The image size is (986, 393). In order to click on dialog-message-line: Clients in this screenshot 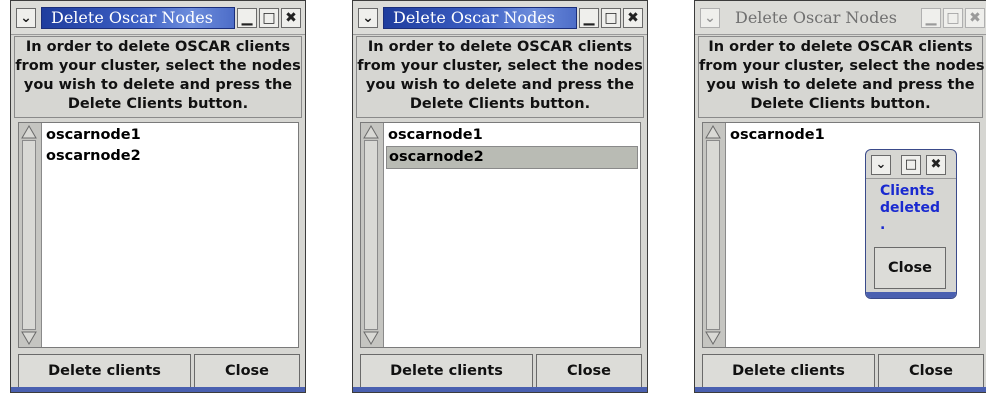, I will do `click(907, 191)`.